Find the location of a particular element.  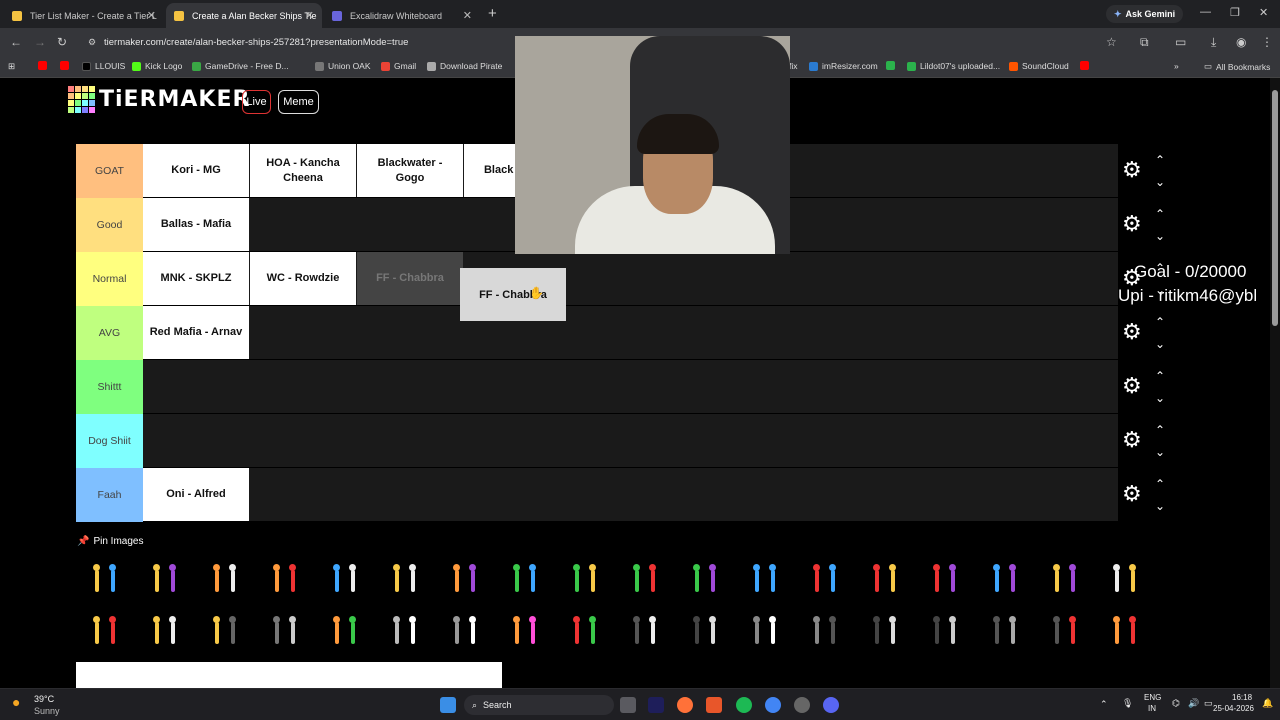

language-indicator: ENG is located at coordinates (1152, 697).